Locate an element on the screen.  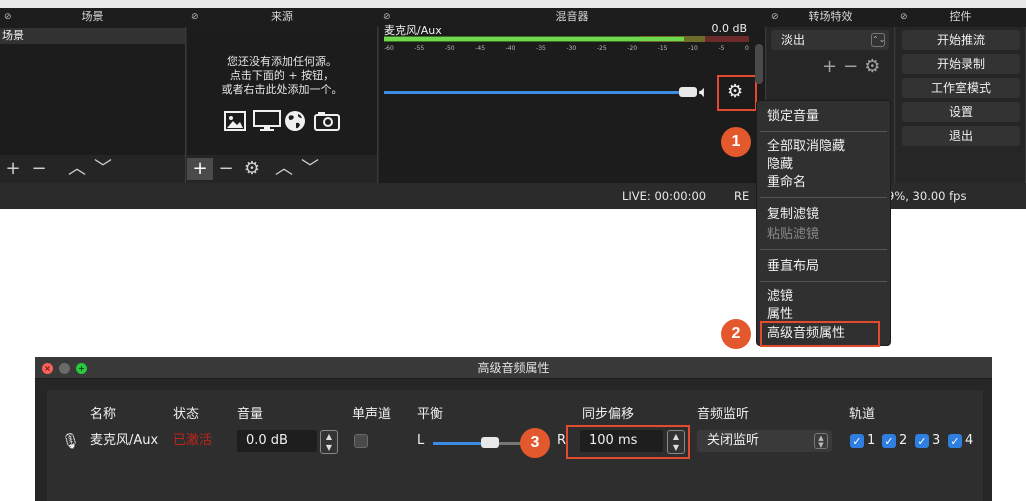
scene-list-item: 场景 is located at coordinates (92, 36).